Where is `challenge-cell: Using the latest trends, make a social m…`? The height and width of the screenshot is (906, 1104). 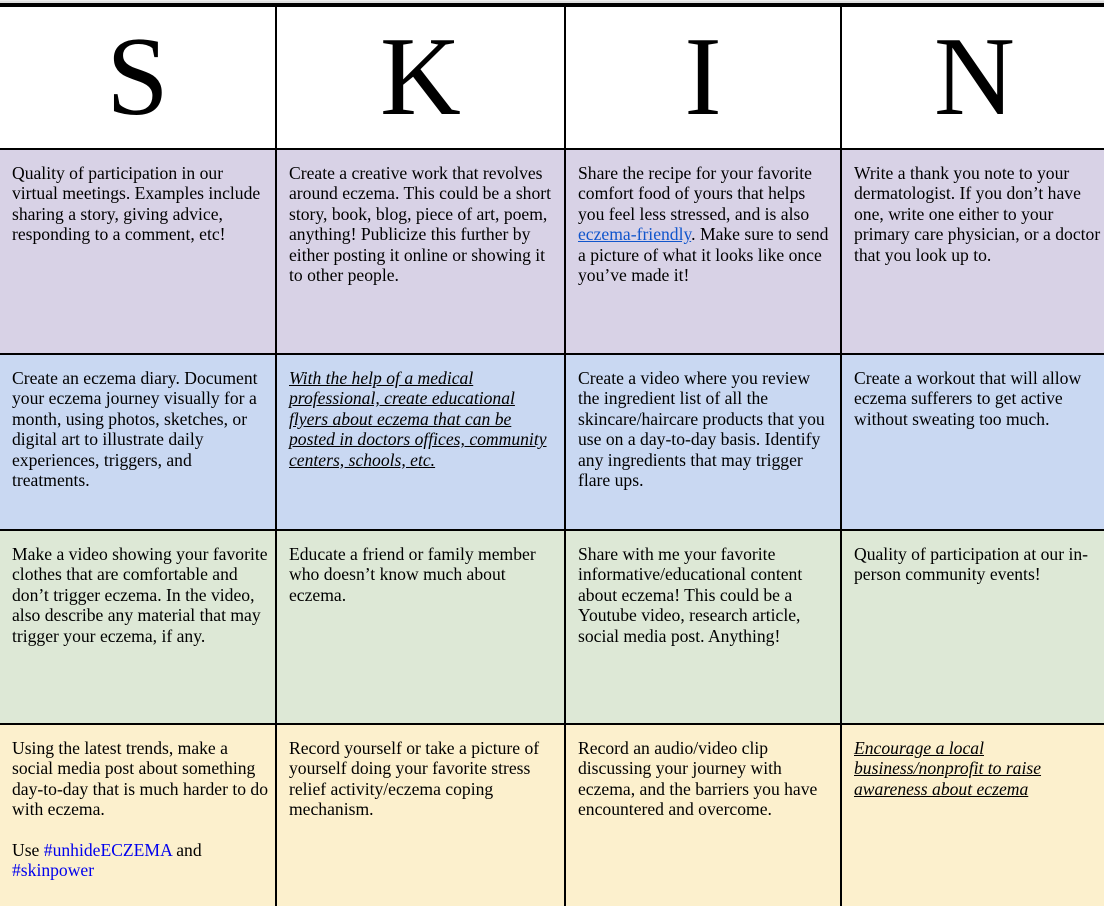
challenge-cell: Using the latest trends, make a social m… is located at coordinates (138, 814).